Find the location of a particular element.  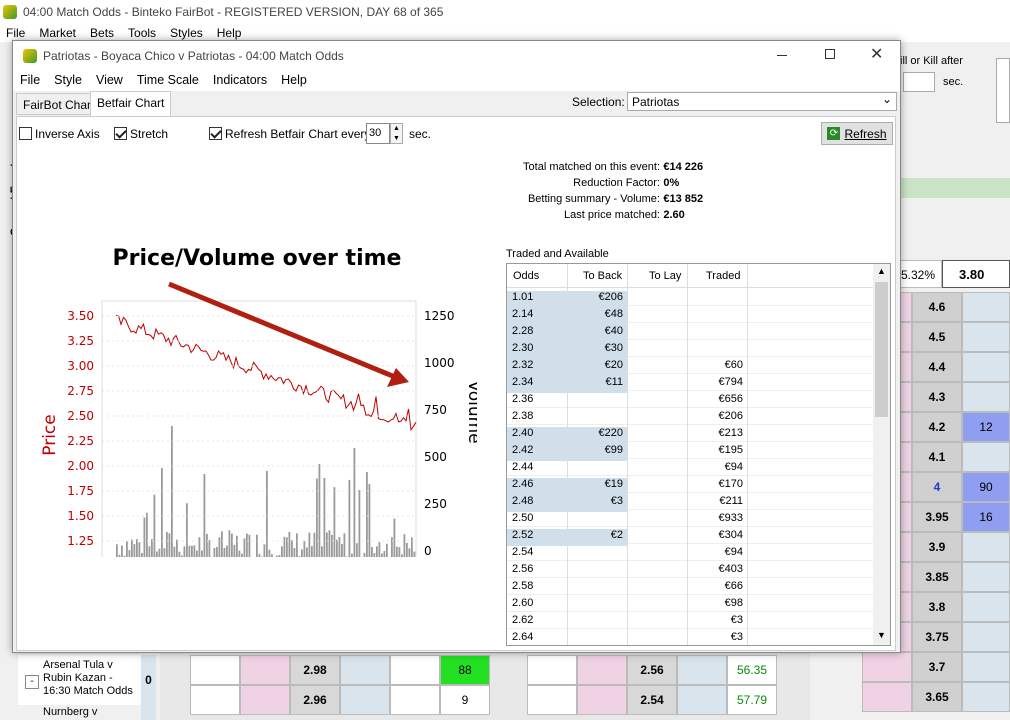

table-row: 2.38 €206 is located at coordinates (690, 416).